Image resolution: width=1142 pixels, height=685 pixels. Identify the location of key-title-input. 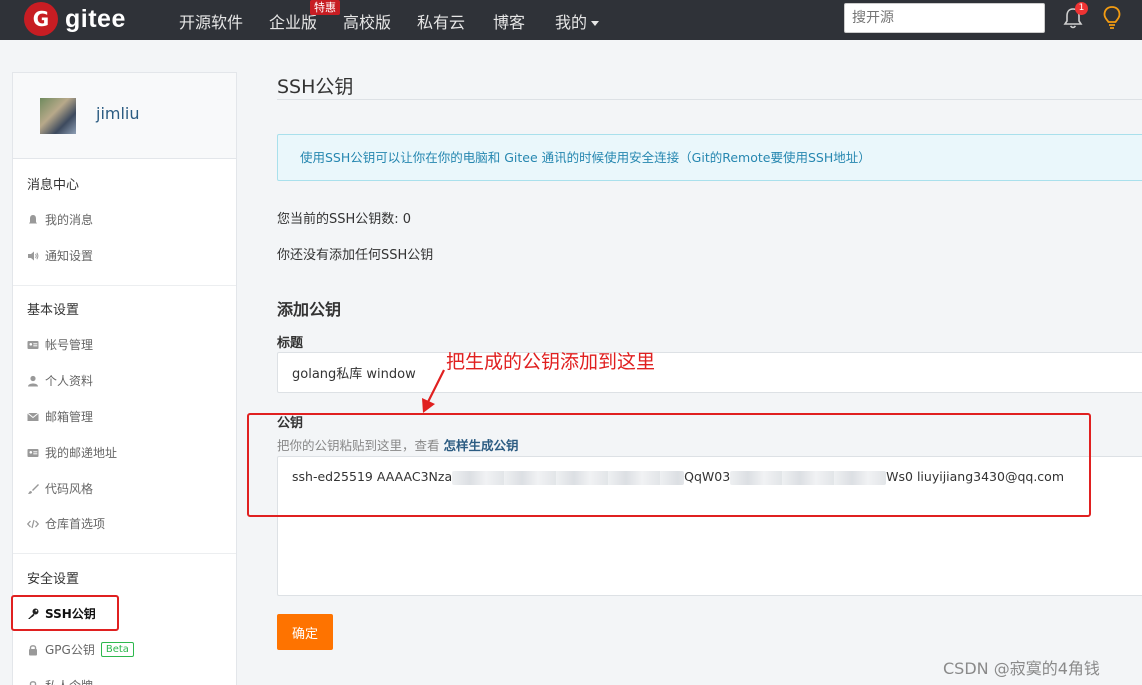
(709, 372).